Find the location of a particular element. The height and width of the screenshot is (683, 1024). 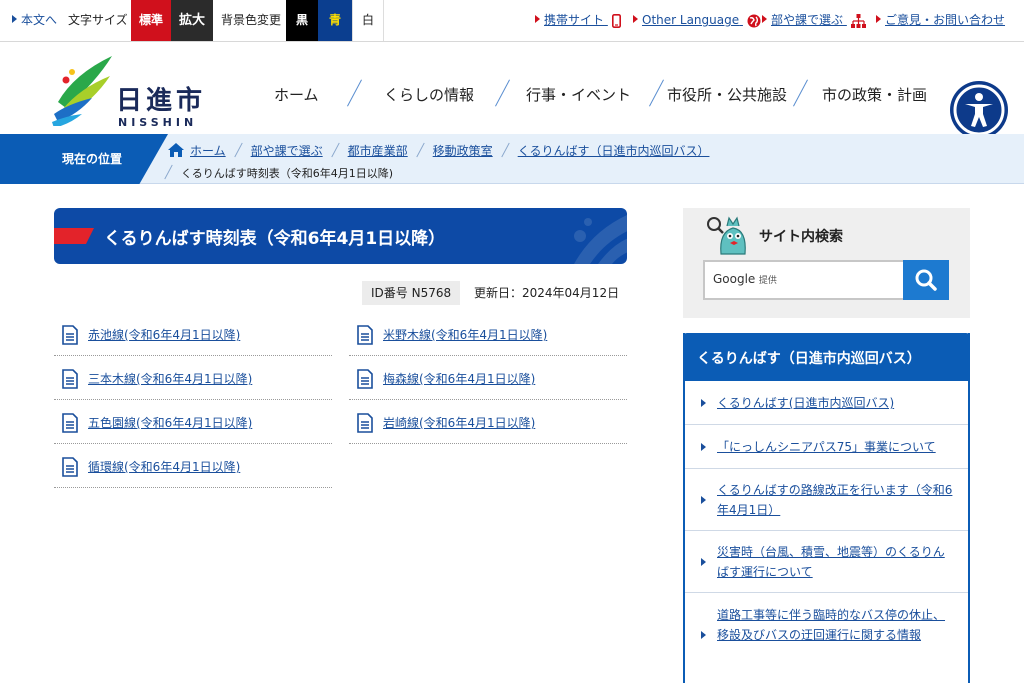

bg-white-button: 白 is located at coordinates (368, 20).